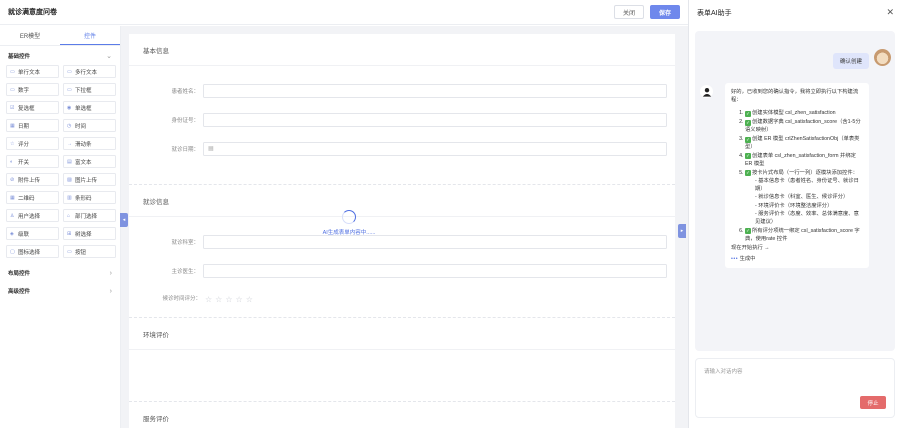 This screenshot has height=428, width=902. What do you see at coordinates (12, 251) in the screenshot?
I see `control-icon: ▢` at bounding box center [12, 251].